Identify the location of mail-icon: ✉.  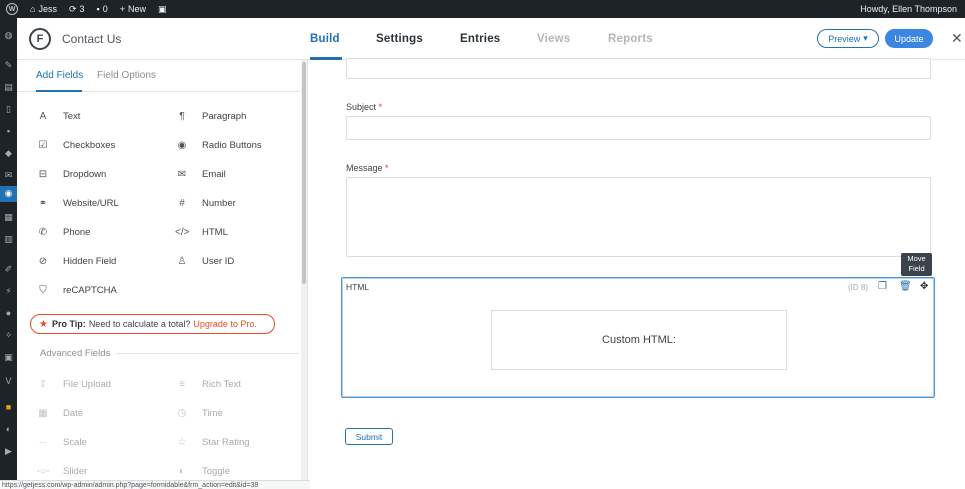
(8, 175).